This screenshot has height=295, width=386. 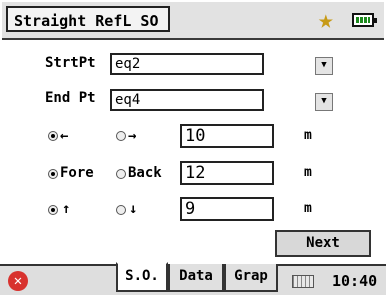 I want to click on radio-right, so click(x=121, y=136).